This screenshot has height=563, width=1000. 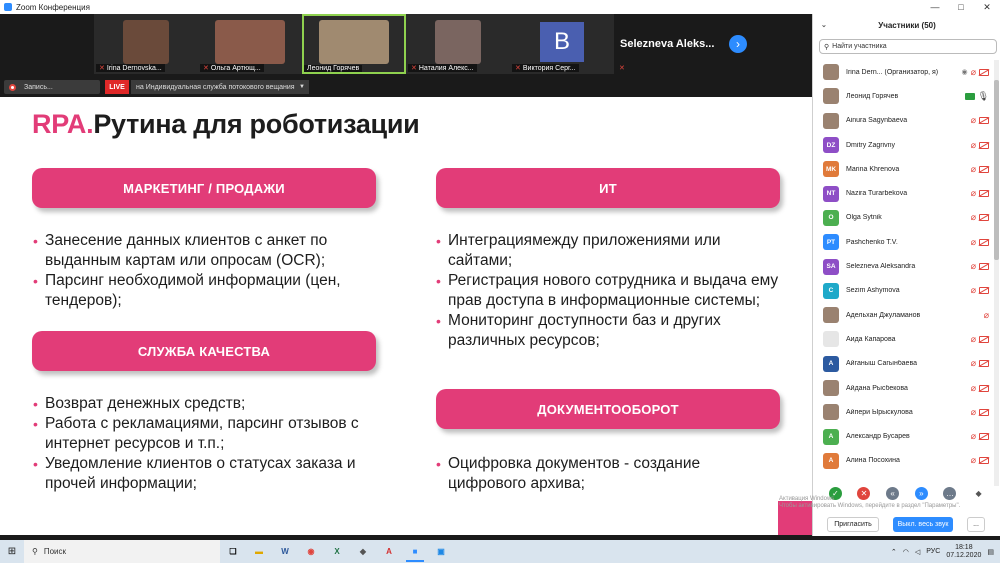 What do you see at coordinates (903, 72) in the screenshot?
I see `participant-row: Irina Dern... (Организатор, я) ◉ ⌀` at bounding box center [903, 72].